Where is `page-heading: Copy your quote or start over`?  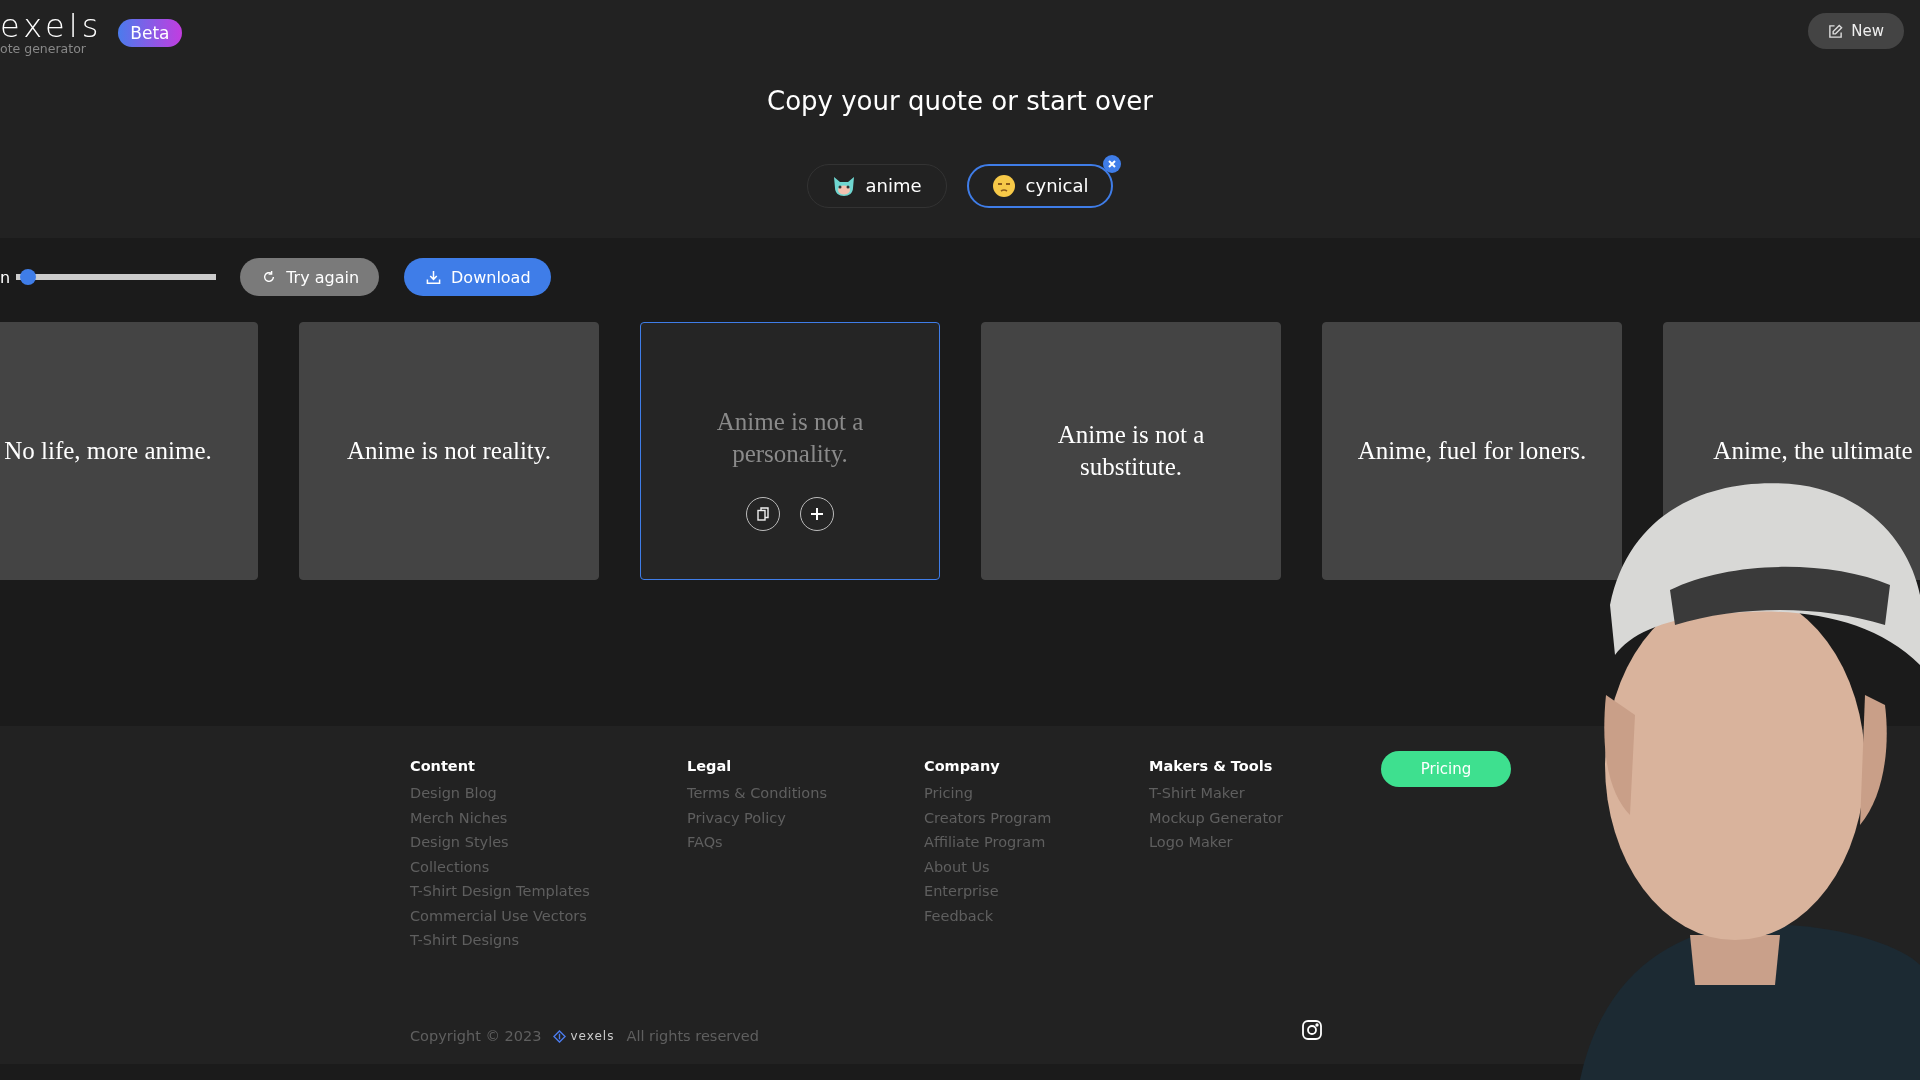
page-heading: Copy your quote or start over is located at coordinates (960, 100).